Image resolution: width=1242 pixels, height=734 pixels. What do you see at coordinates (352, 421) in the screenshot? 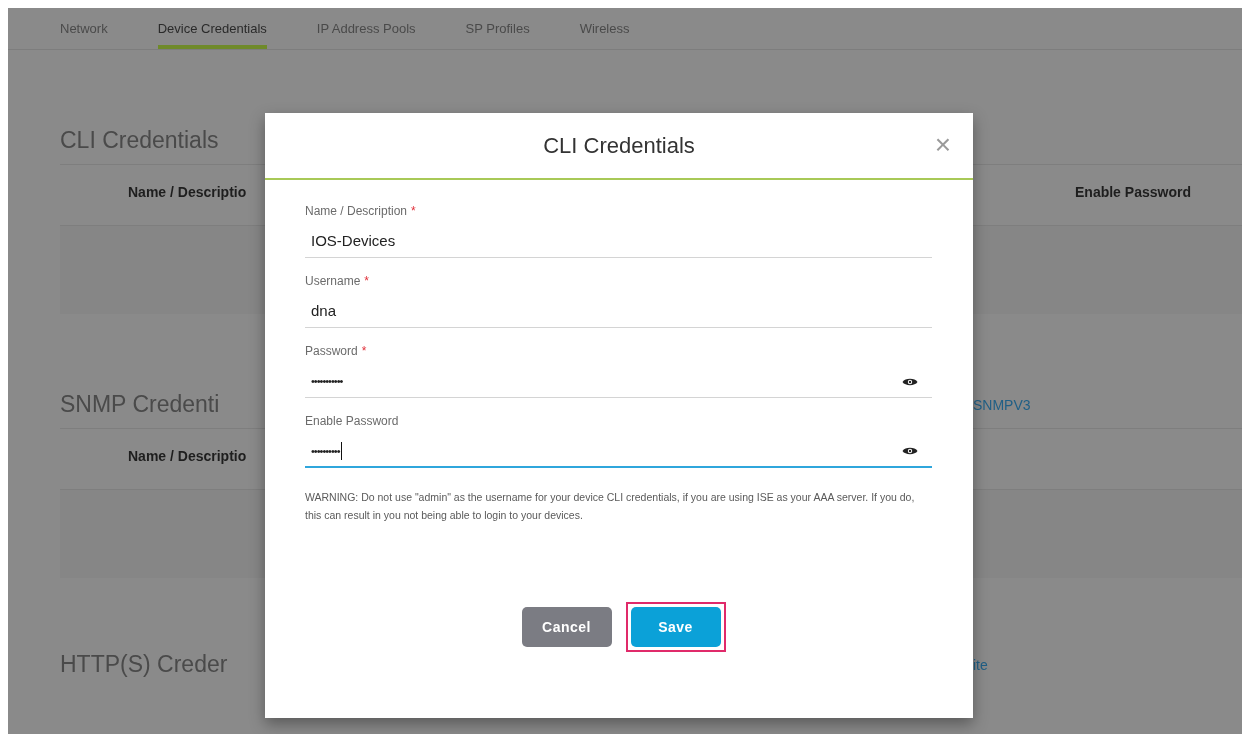
I see `field-label: Enable Password` at bounding box center [352, 421].